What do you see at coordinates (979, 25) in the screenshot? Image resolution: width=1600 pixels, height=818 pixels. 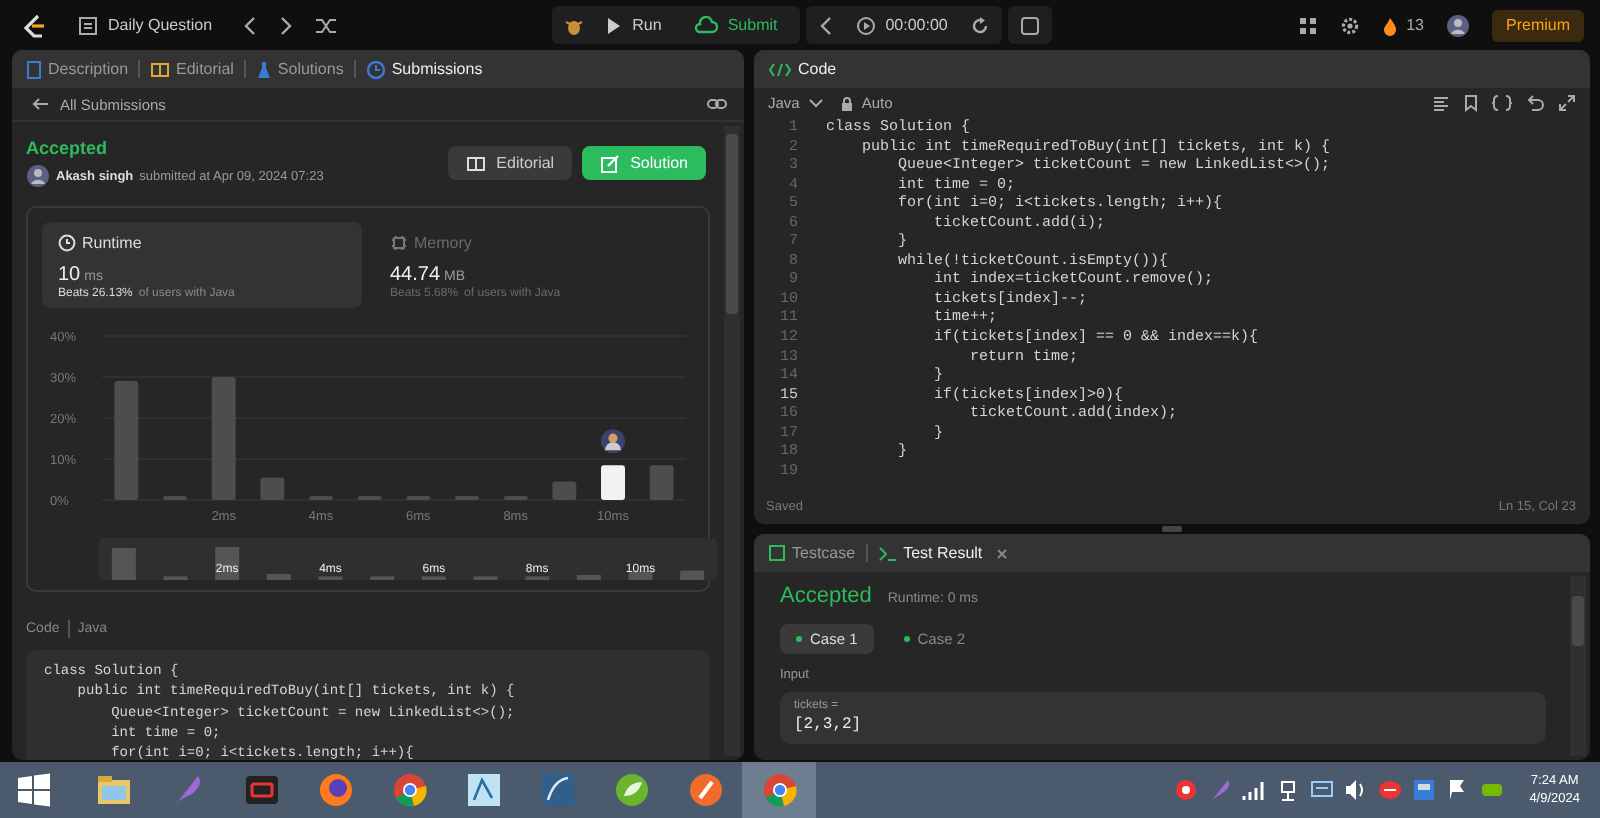 I see `reset-icon` at bounding box center [979, 25].